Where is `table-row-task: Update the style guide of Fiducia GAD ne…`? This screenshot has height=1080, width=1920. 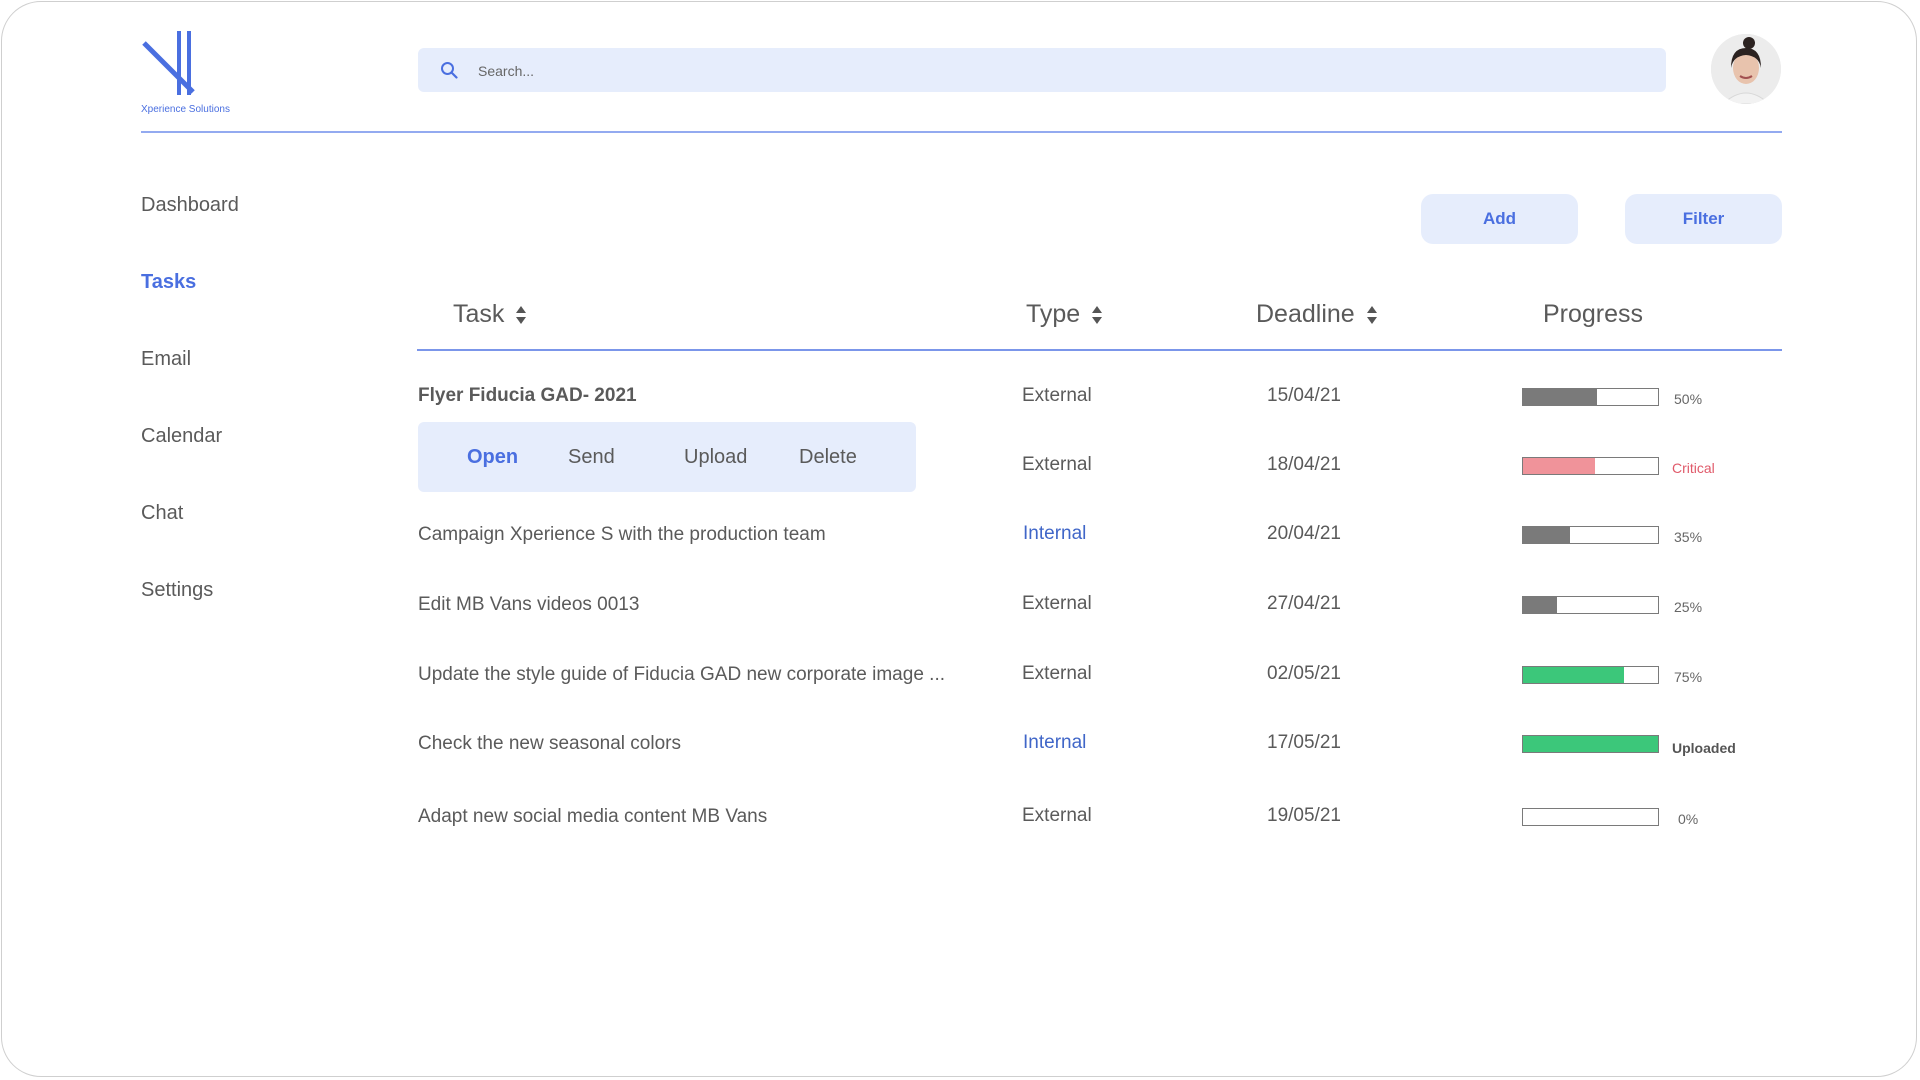 table-row-task: Update the style guide of Fiducia GAD ne… is located at coordinates (681, 675).